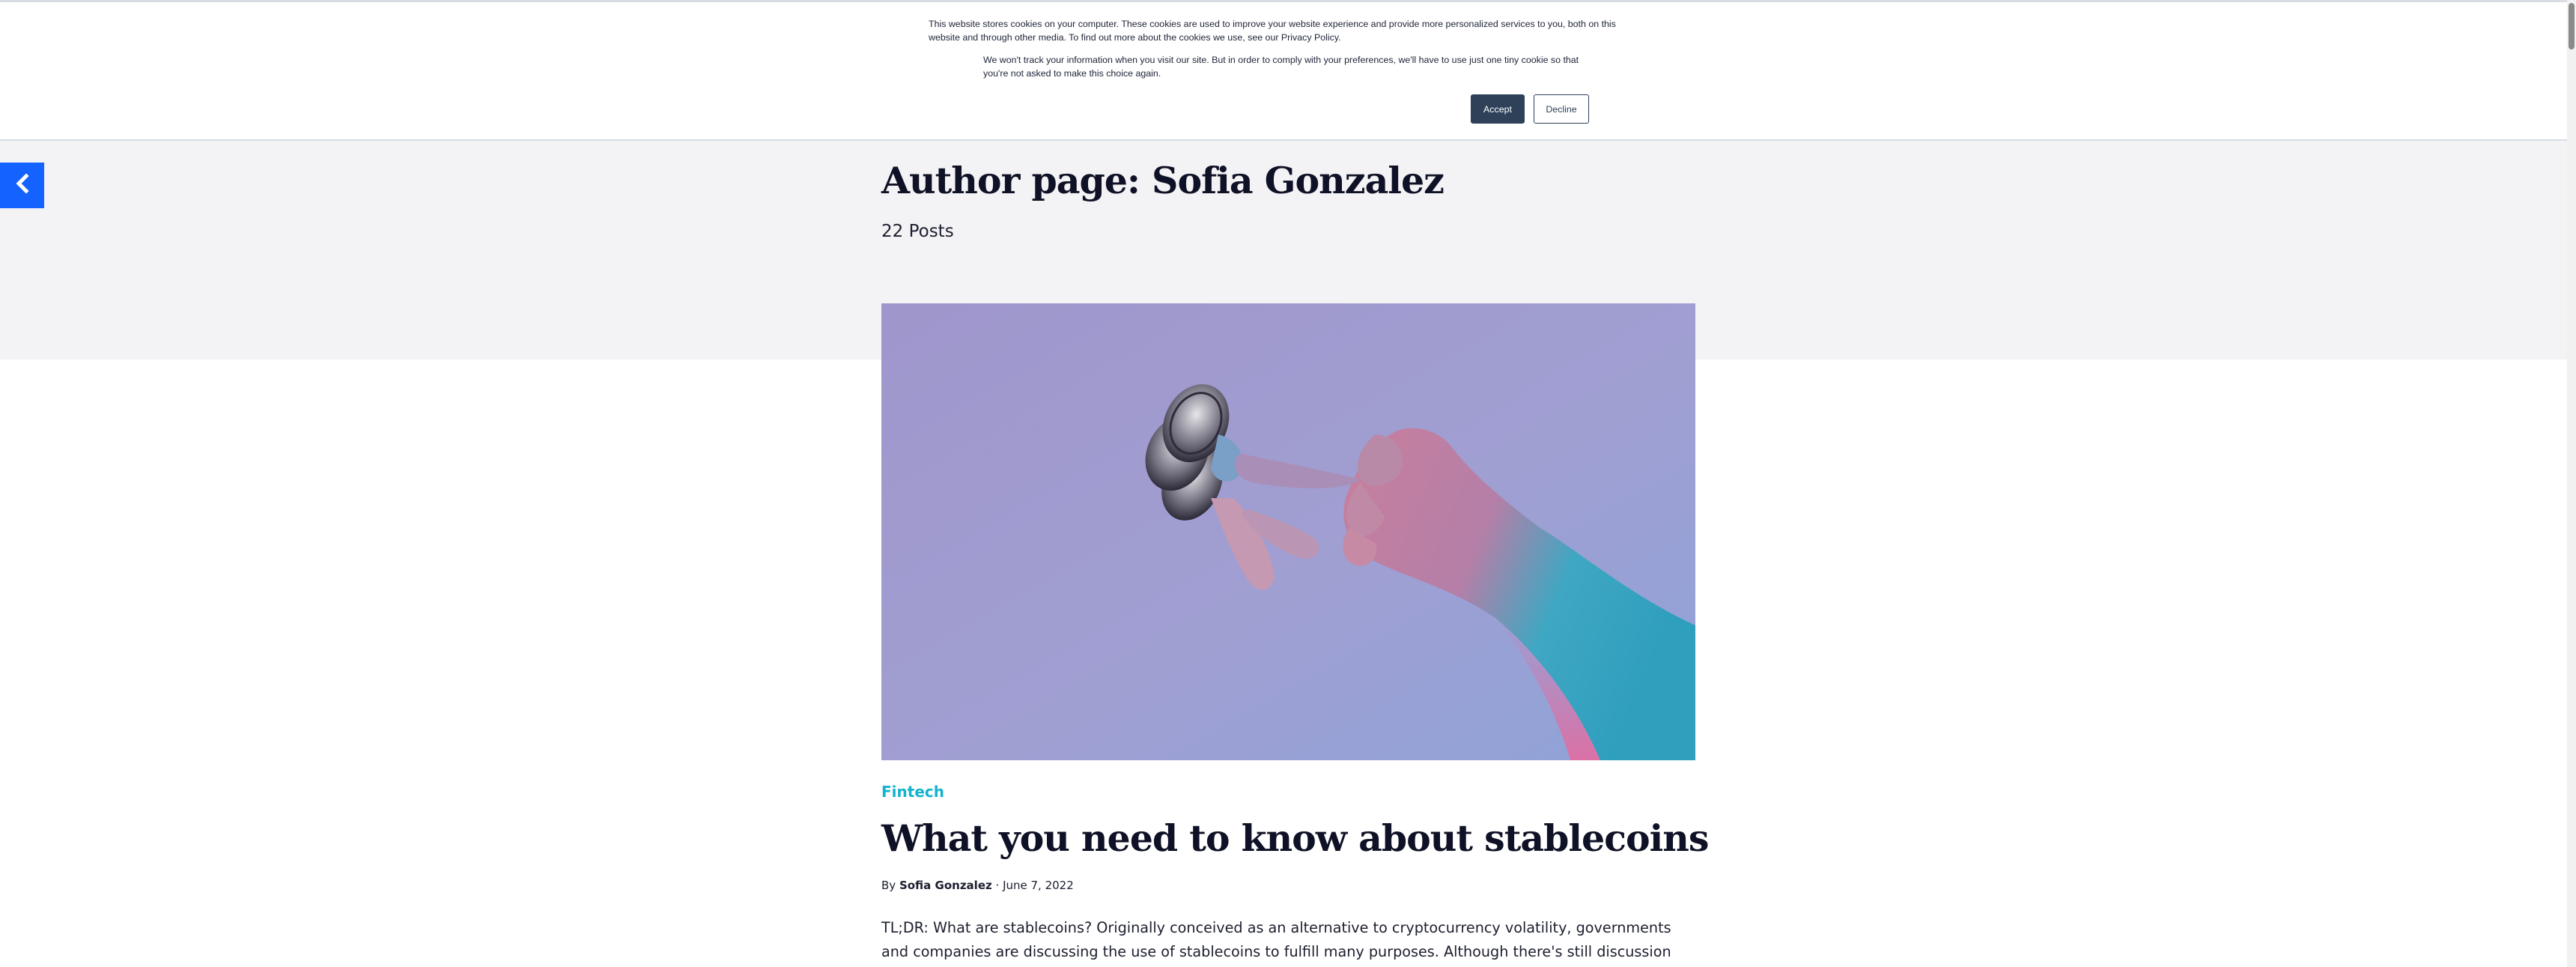 This screenshot has height=967, width=2576. I want to click on author-link: Sofia Gonzalez, so click(945, 886).